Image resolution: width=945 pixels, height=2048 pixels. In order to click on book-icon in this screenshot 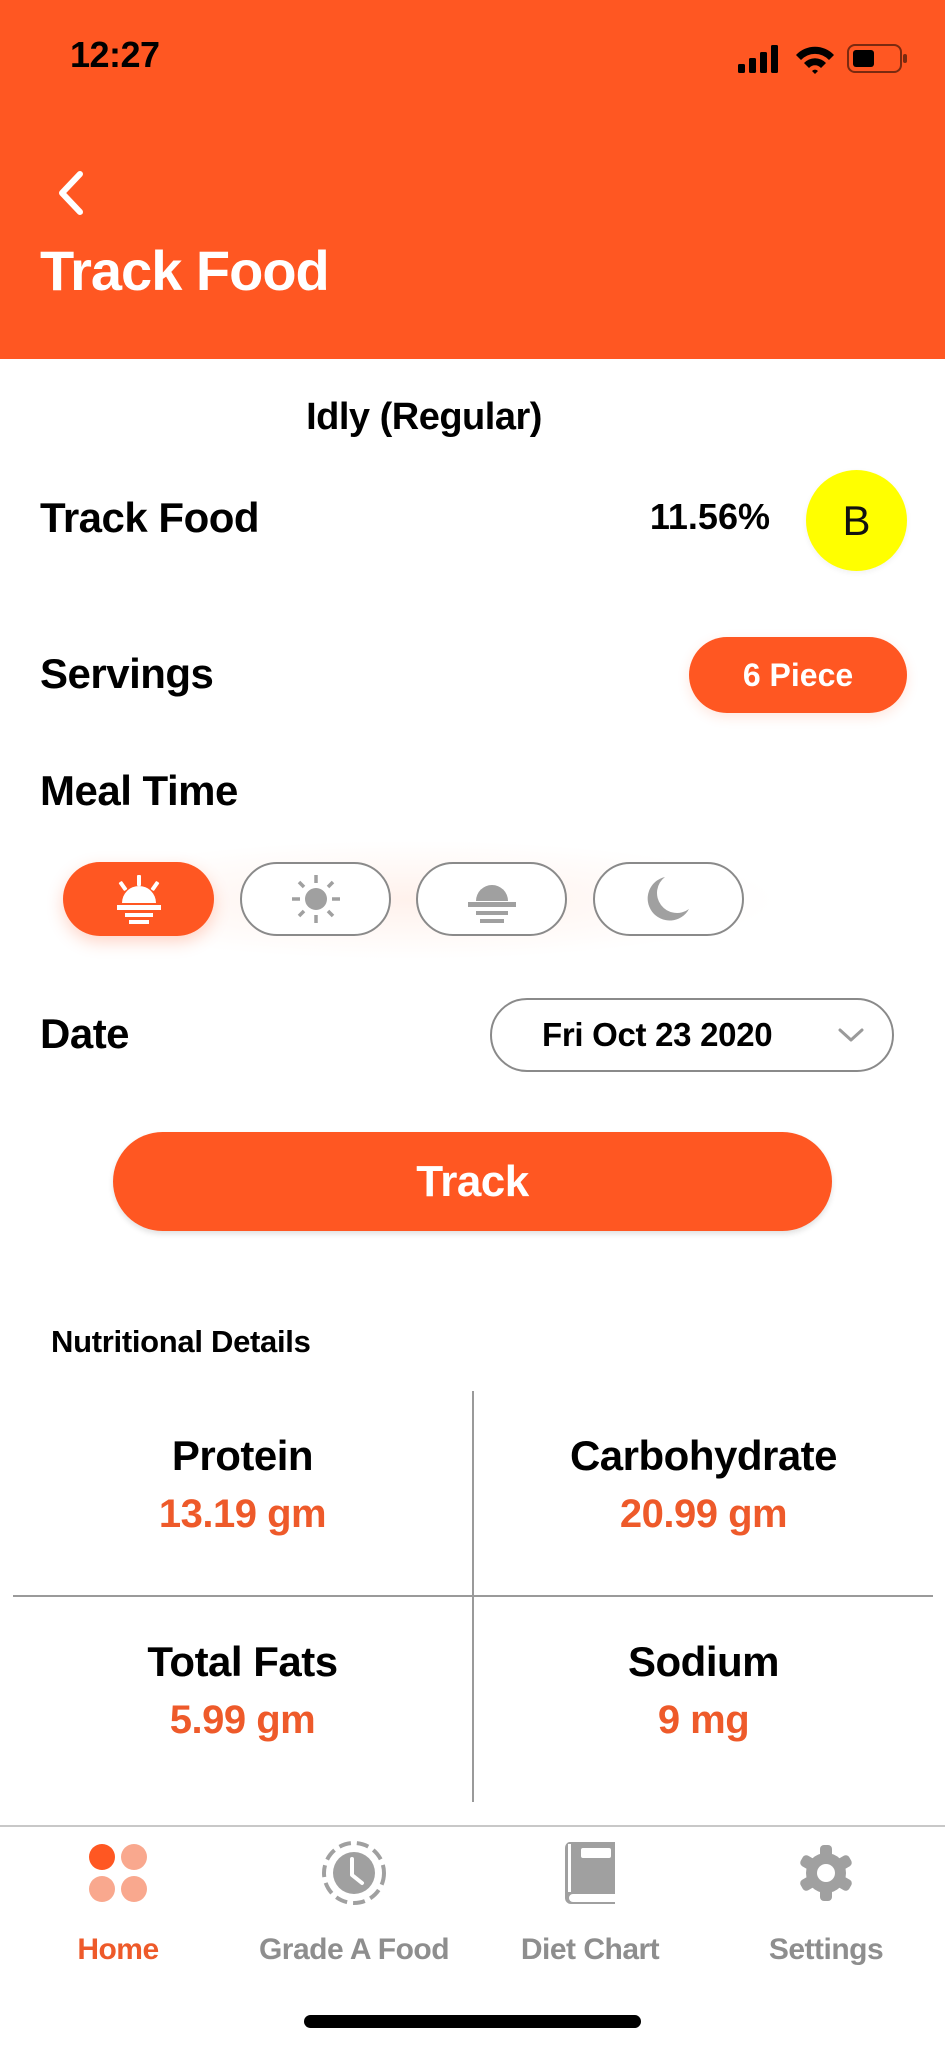, I will do `click(589, 1873)`.